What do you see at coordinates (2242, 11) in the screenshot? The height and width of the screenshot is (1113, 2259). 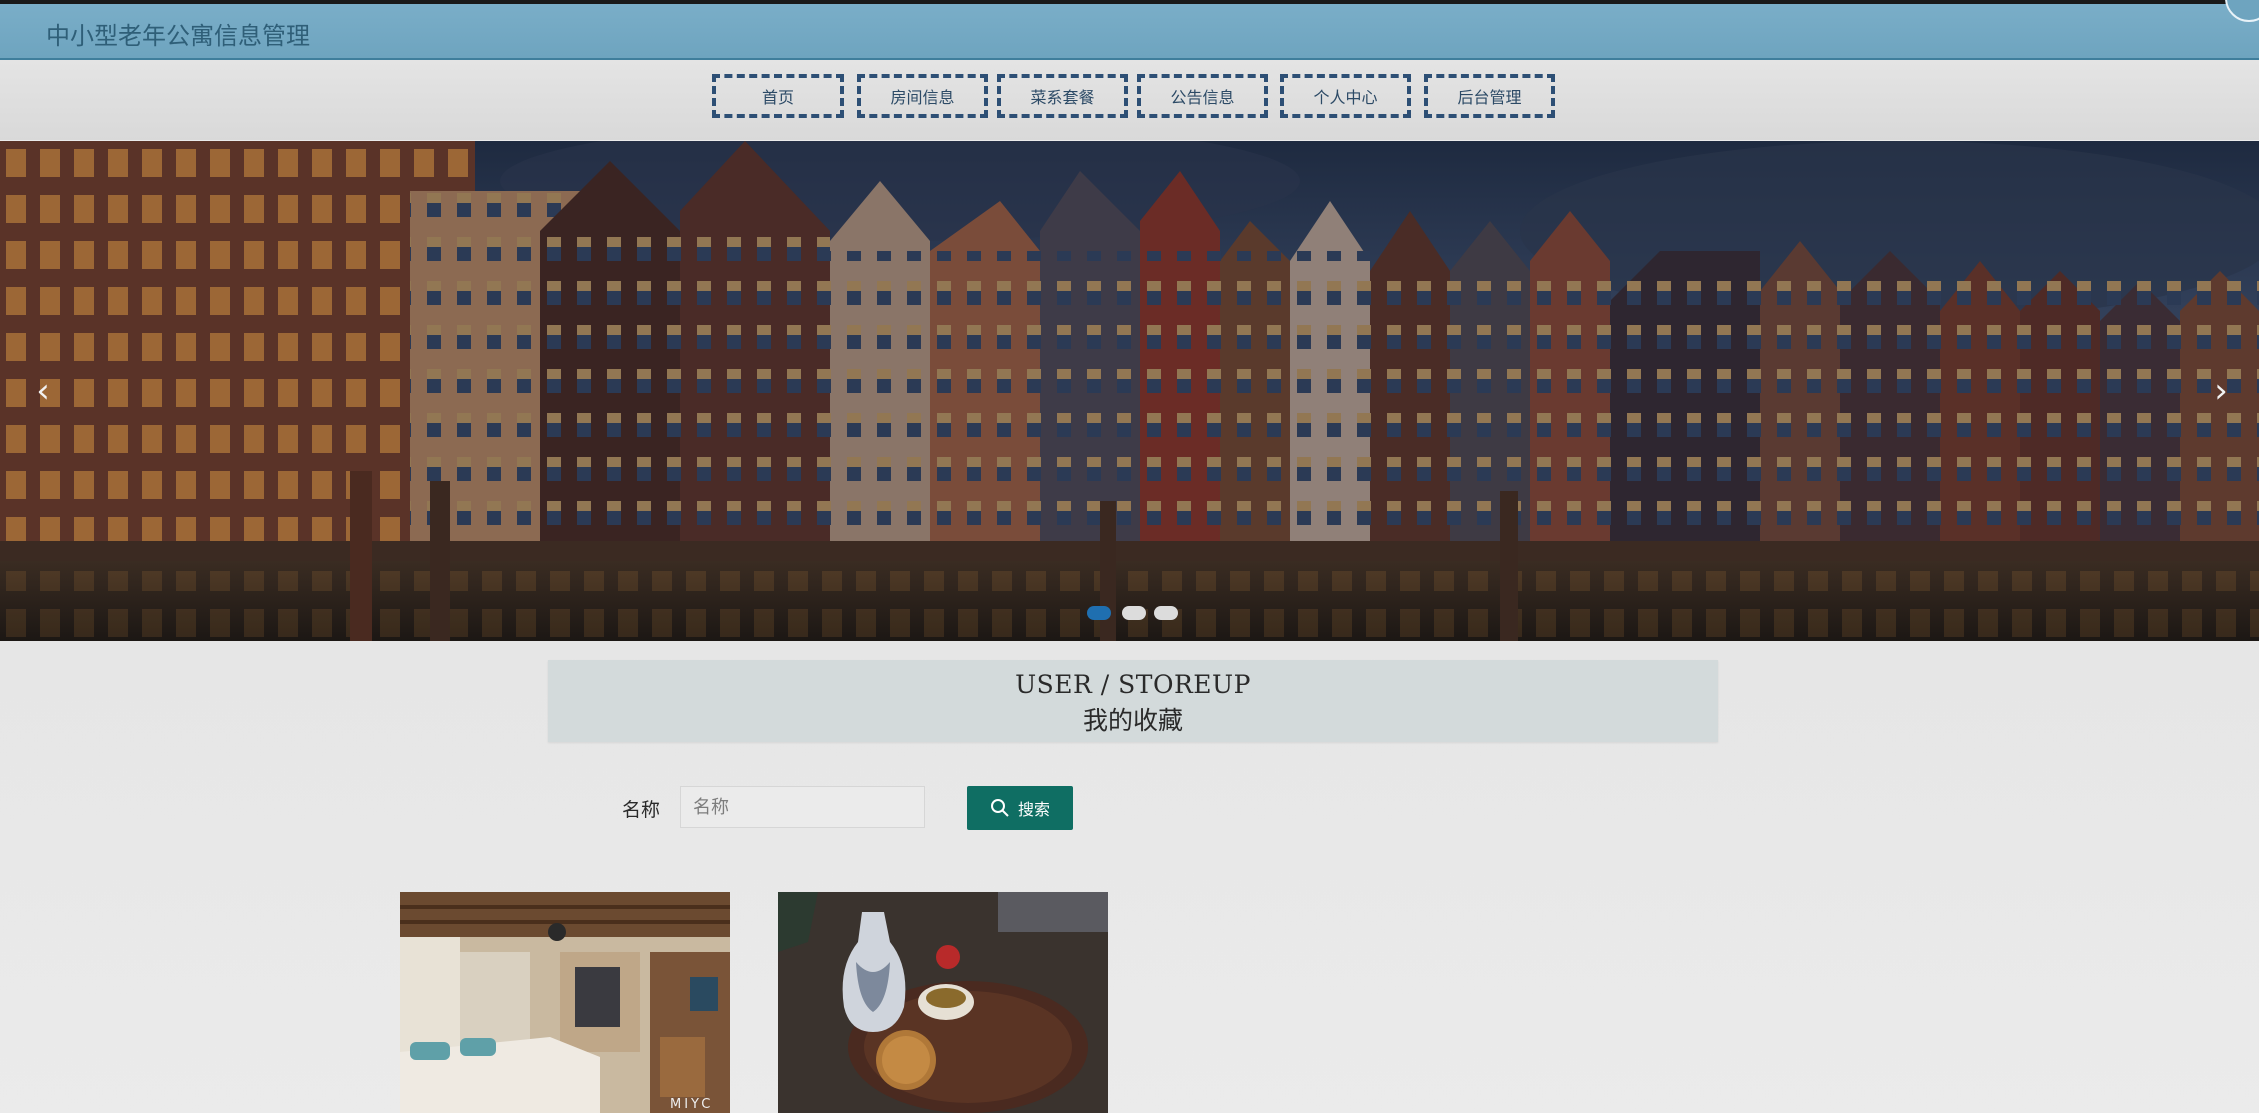 I see `user-avatar-icon` at bounding box center [2242, 11].